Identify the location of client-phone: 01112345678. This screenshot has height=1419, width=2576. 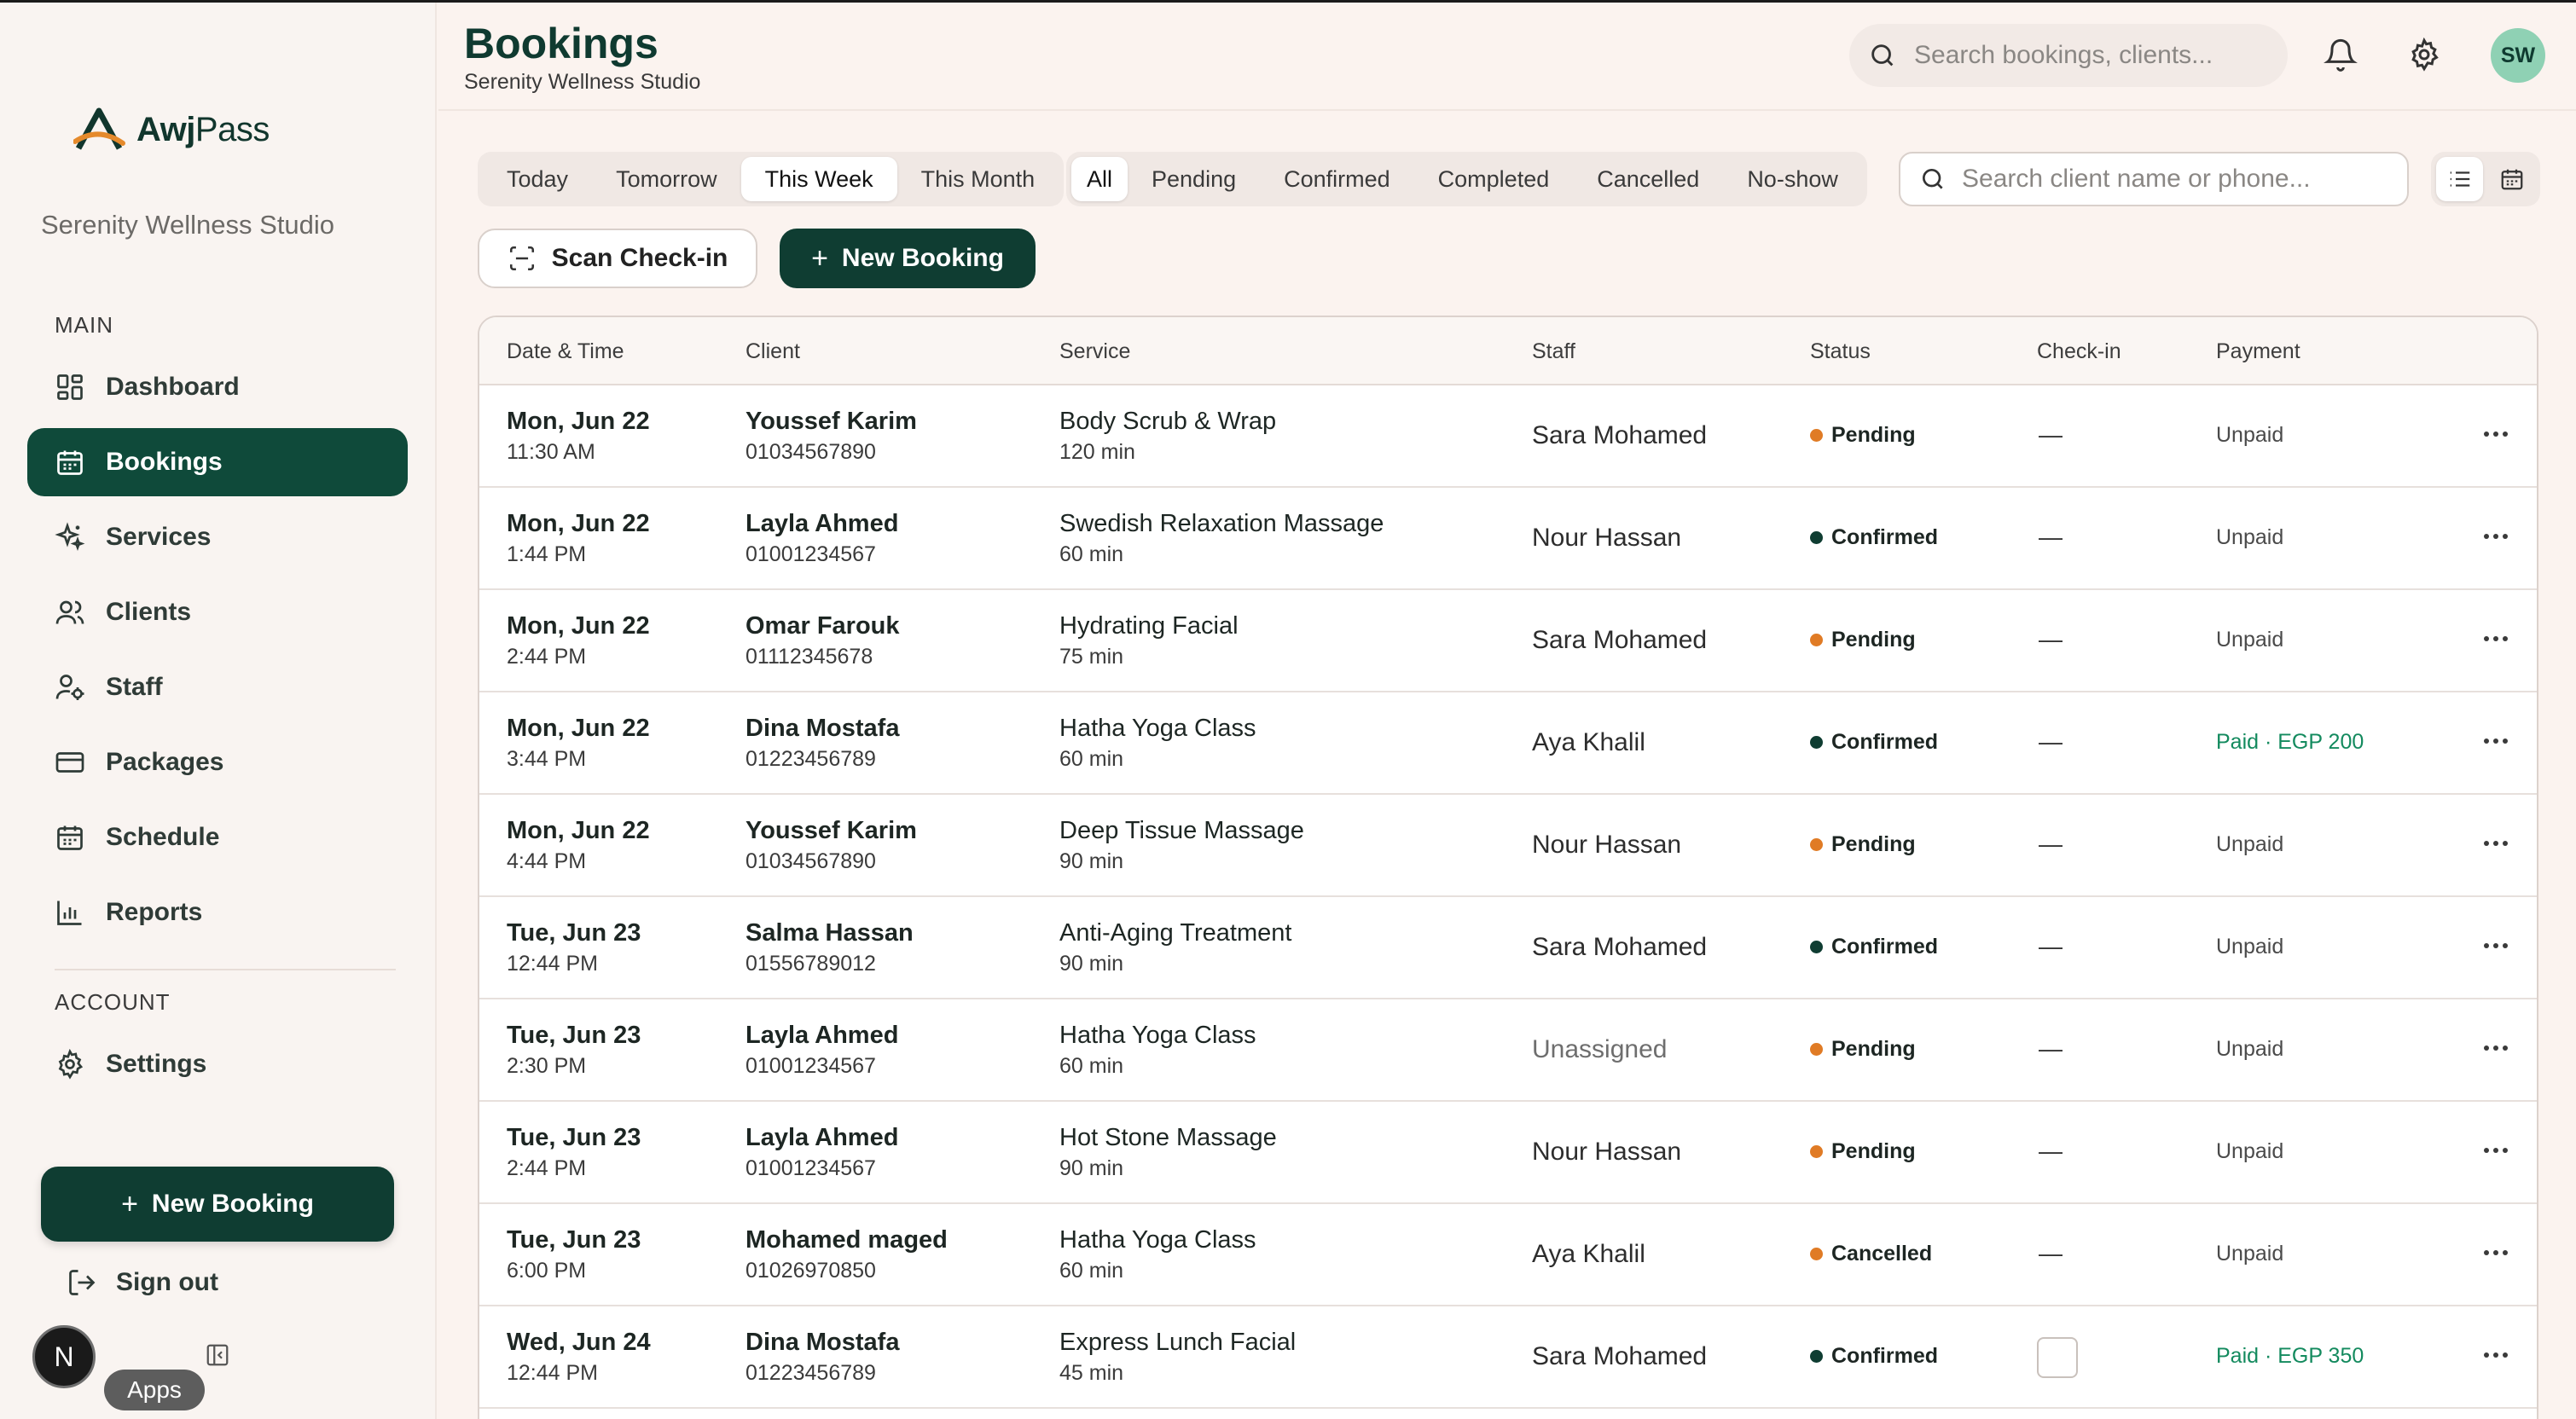
(809, 657).